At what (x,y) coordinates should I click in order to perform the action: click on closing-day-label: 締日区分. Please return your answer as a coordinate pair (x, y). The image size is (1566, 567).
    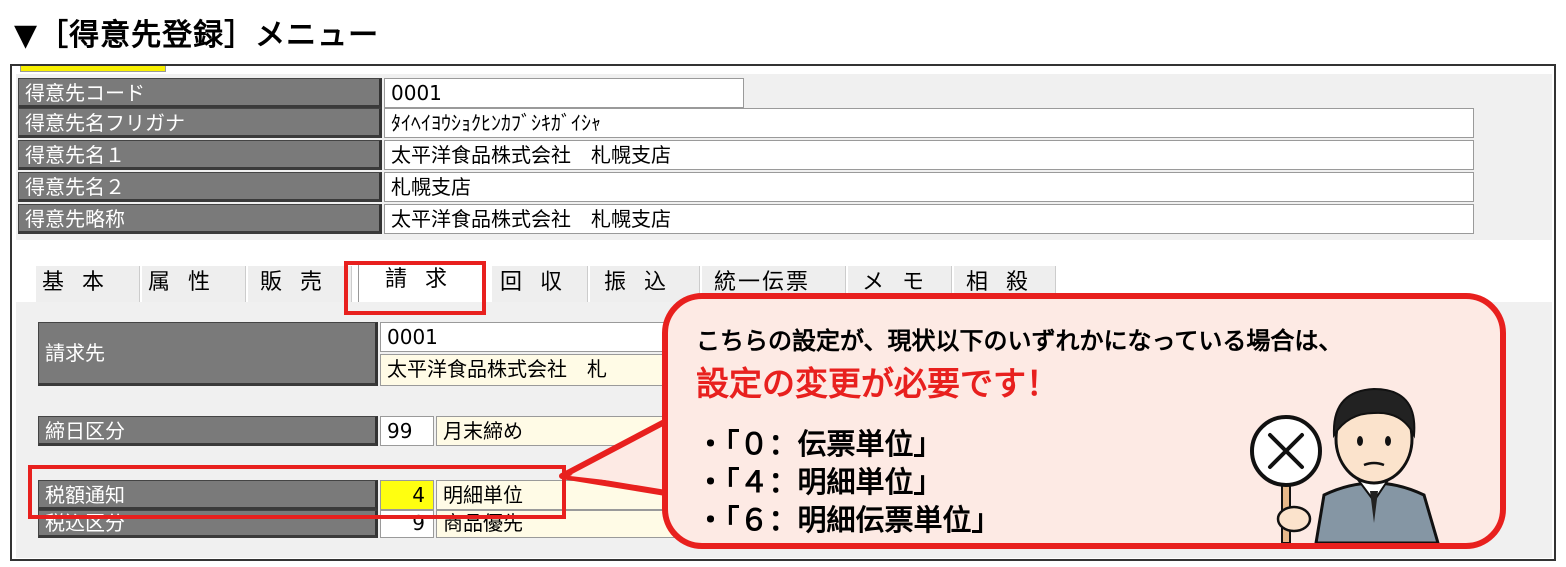
    Looking at the image, I should click on (208, 431).